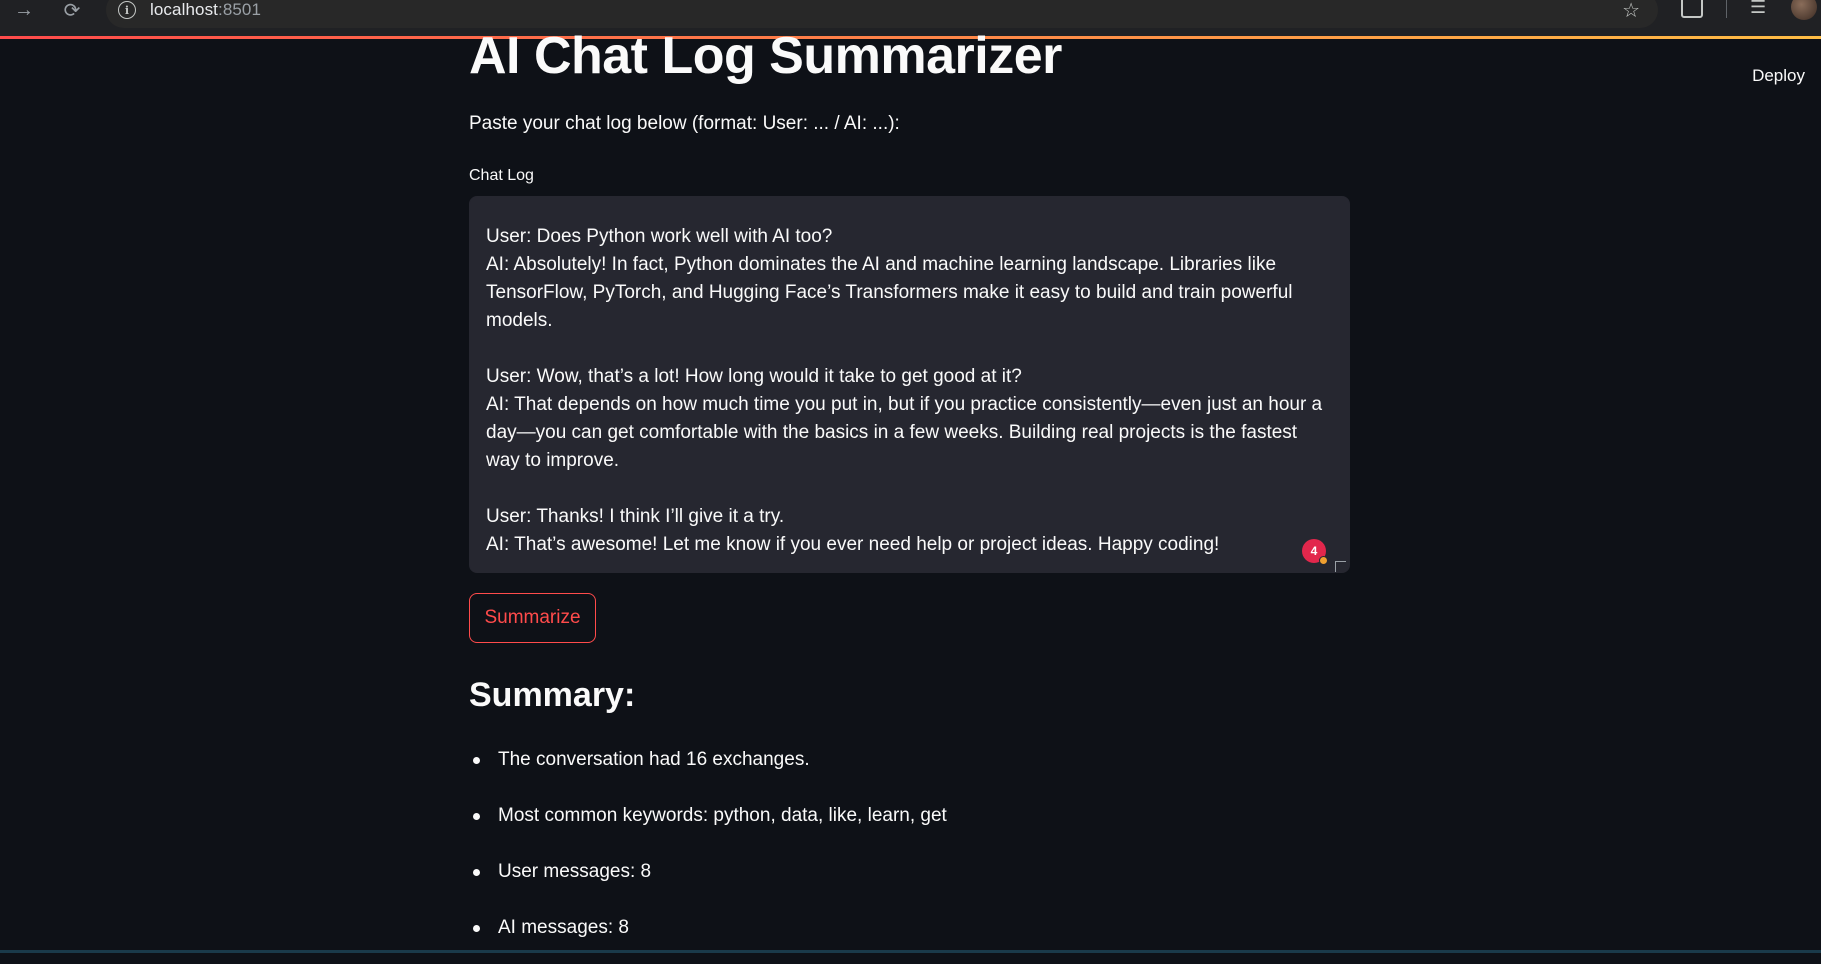  I want to click on summary-item-ai-messages: AI messages: 8, so click(708, 936).